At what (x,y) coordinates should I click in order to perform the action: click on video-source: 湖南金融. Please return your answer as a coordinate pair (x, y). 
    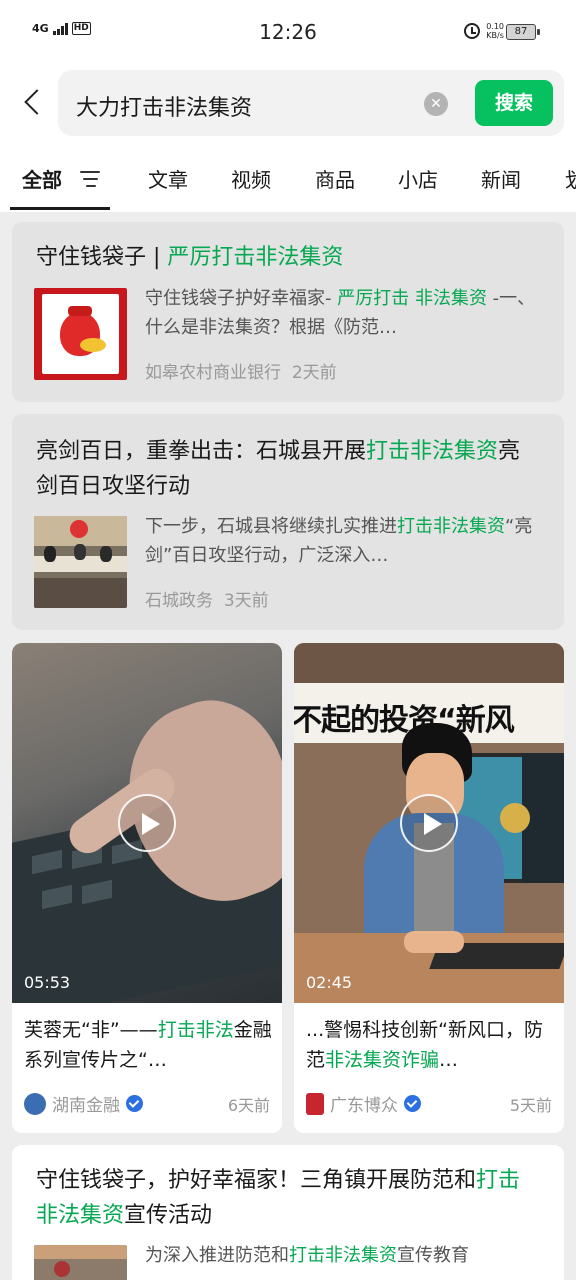
    Looking at the image, I should click on (83, 1103).